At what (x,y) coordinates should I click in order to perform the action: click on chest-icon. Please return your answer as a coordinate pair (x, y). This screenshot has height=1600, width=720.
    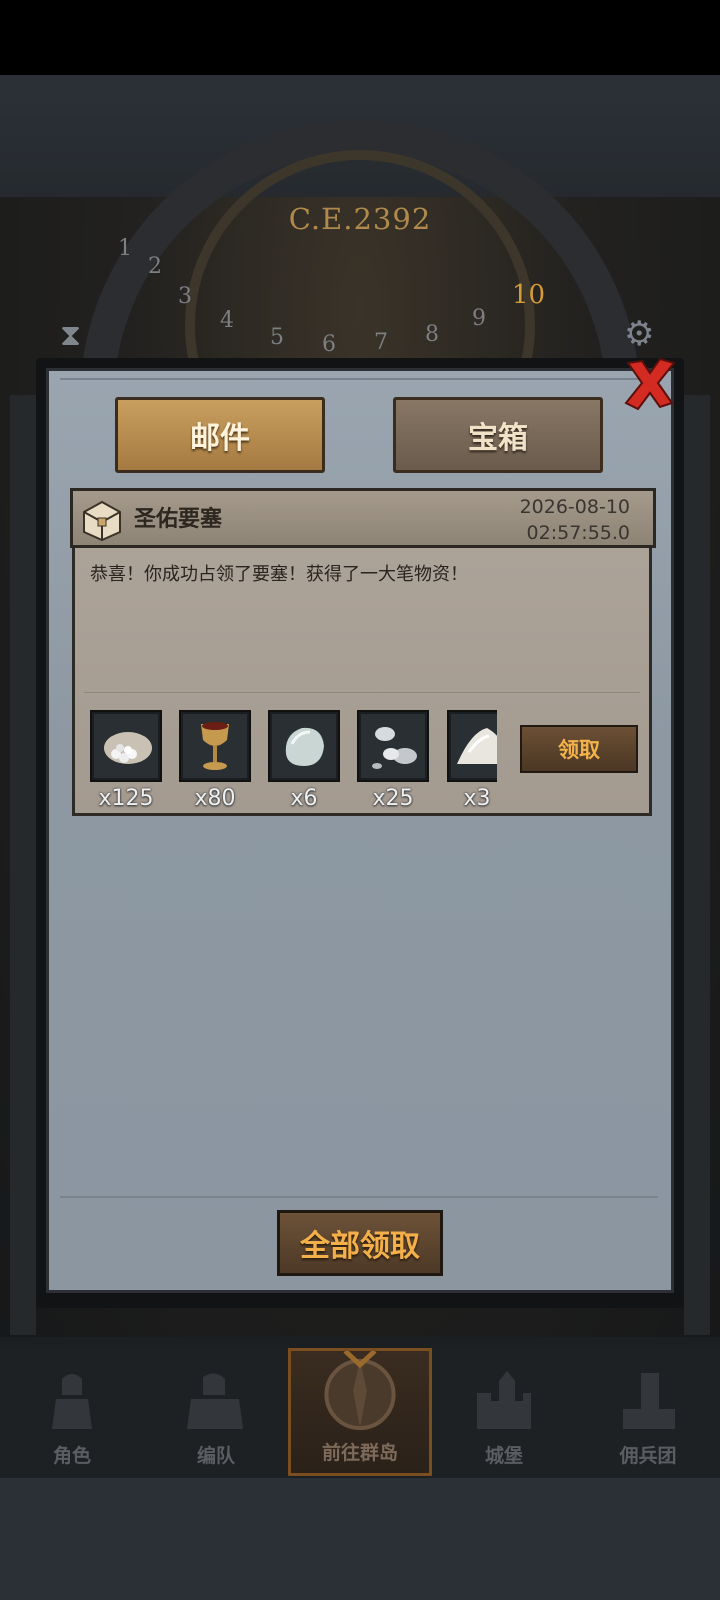
    Looking at the image, I should click on (102, 521).